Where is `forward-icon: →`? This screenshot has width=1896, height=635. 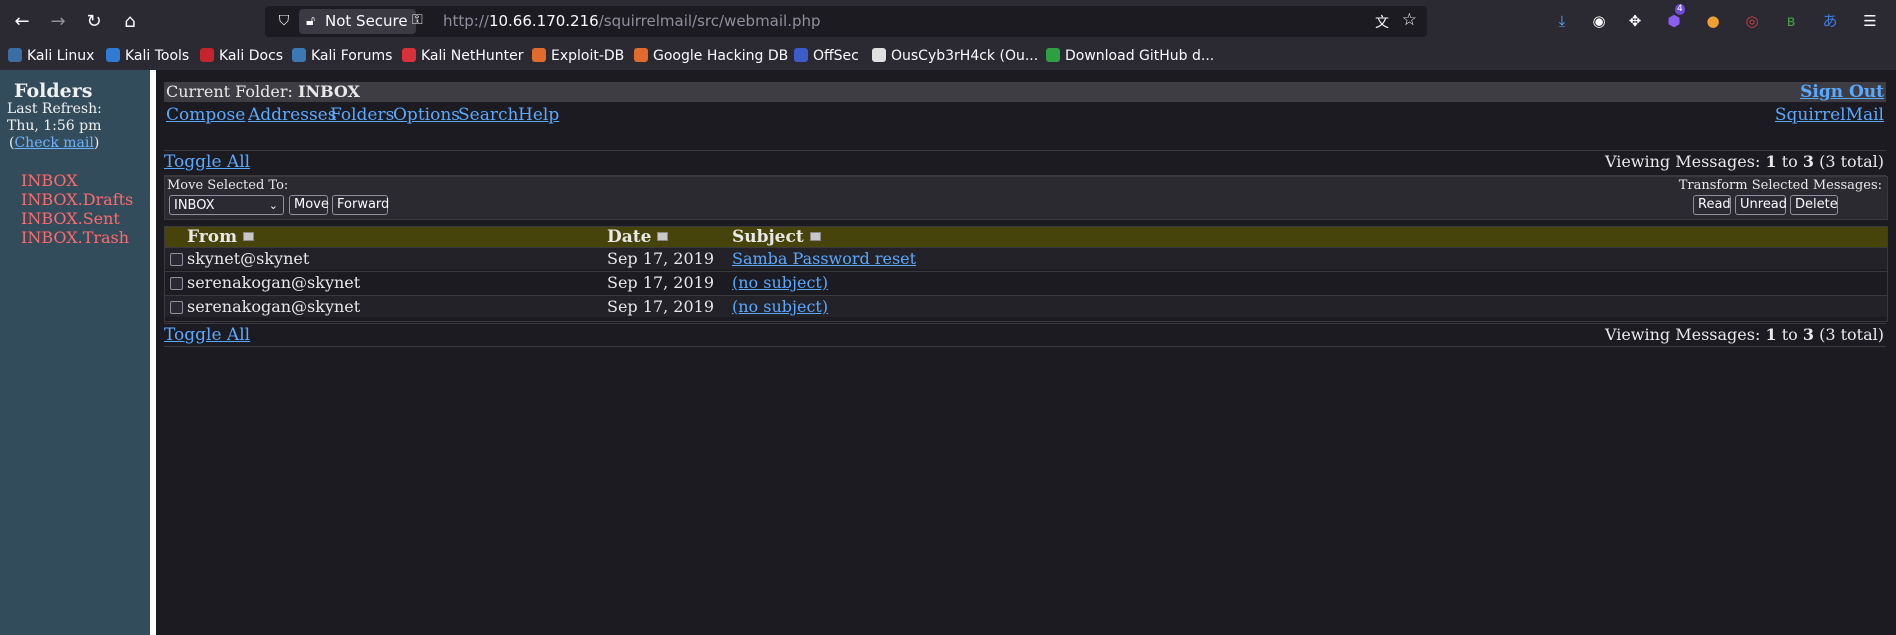 forward-icon: → is located at coordinates (58, 22).